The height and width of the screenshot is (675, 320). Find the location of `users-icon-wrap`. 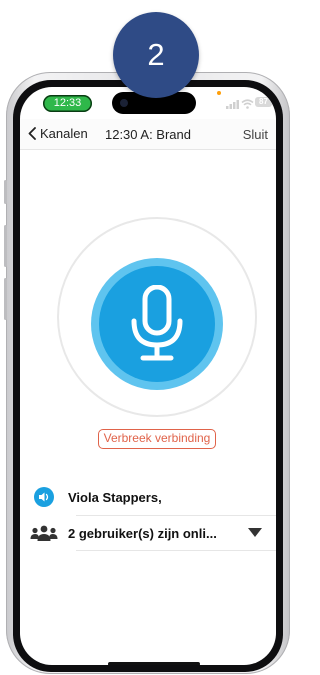

users-icon-wrap is located at coordinates (44, 533).